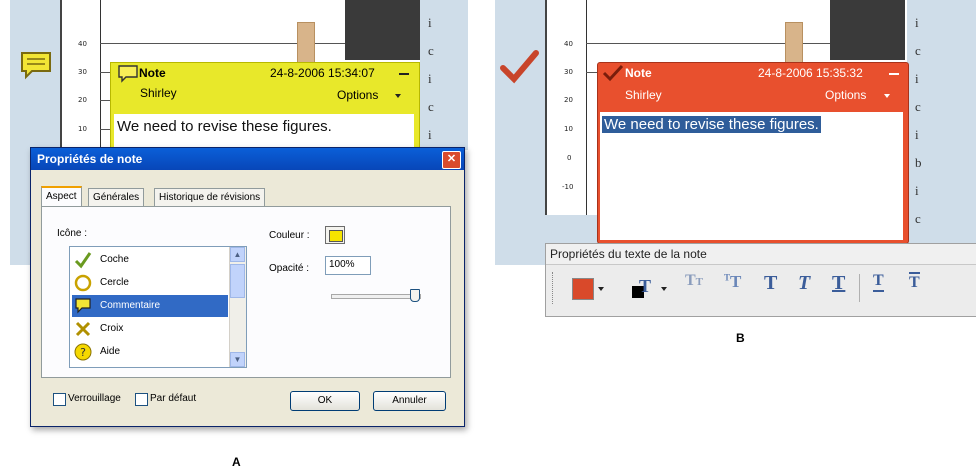 This screenshot has width=976, height=474. What do you see at coordinates (83, 283) in the screenshot?
I see `circle-icon` at bounding box center [83, 283].